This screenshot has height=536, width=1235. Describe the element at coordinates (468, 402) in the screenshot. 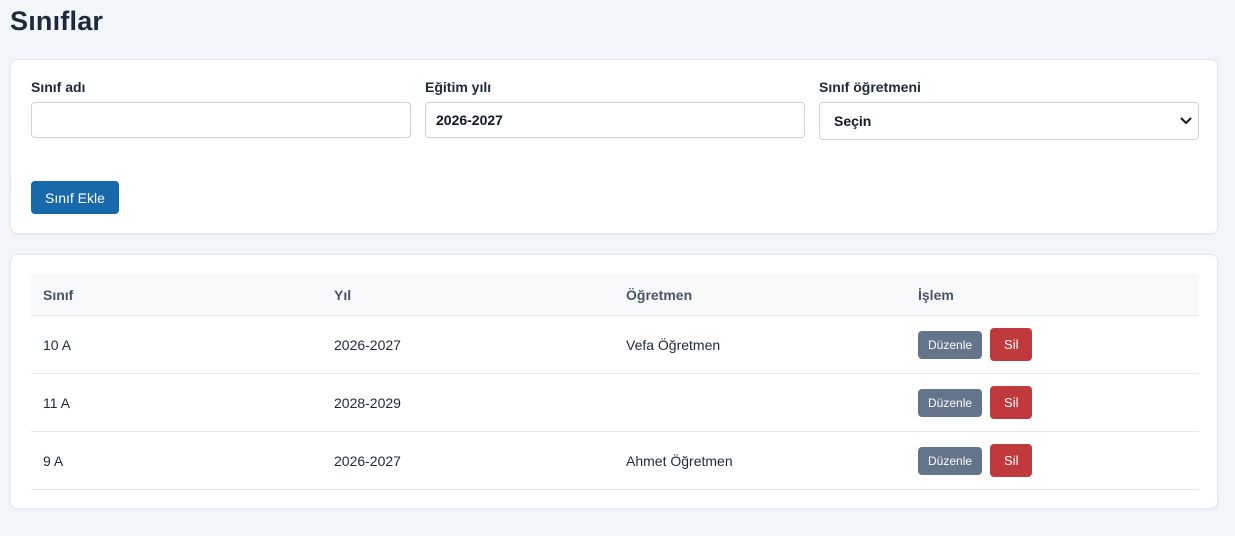

I see `cell-year: 2028-2029` at that location.